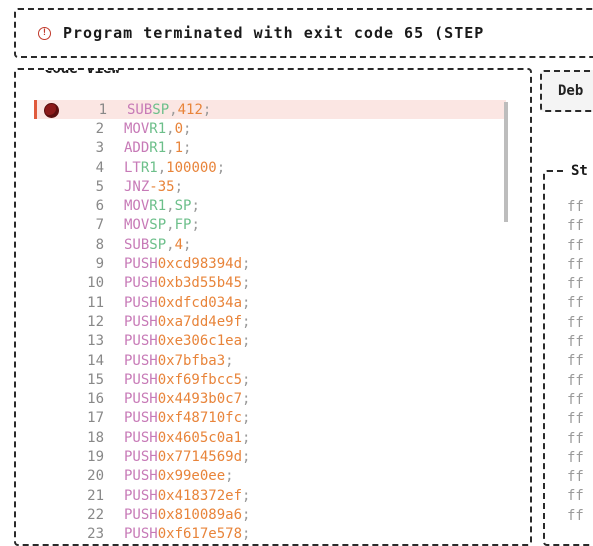 The image size is (593, 546). I want to click on opcode: SUB, so click(137, 244).